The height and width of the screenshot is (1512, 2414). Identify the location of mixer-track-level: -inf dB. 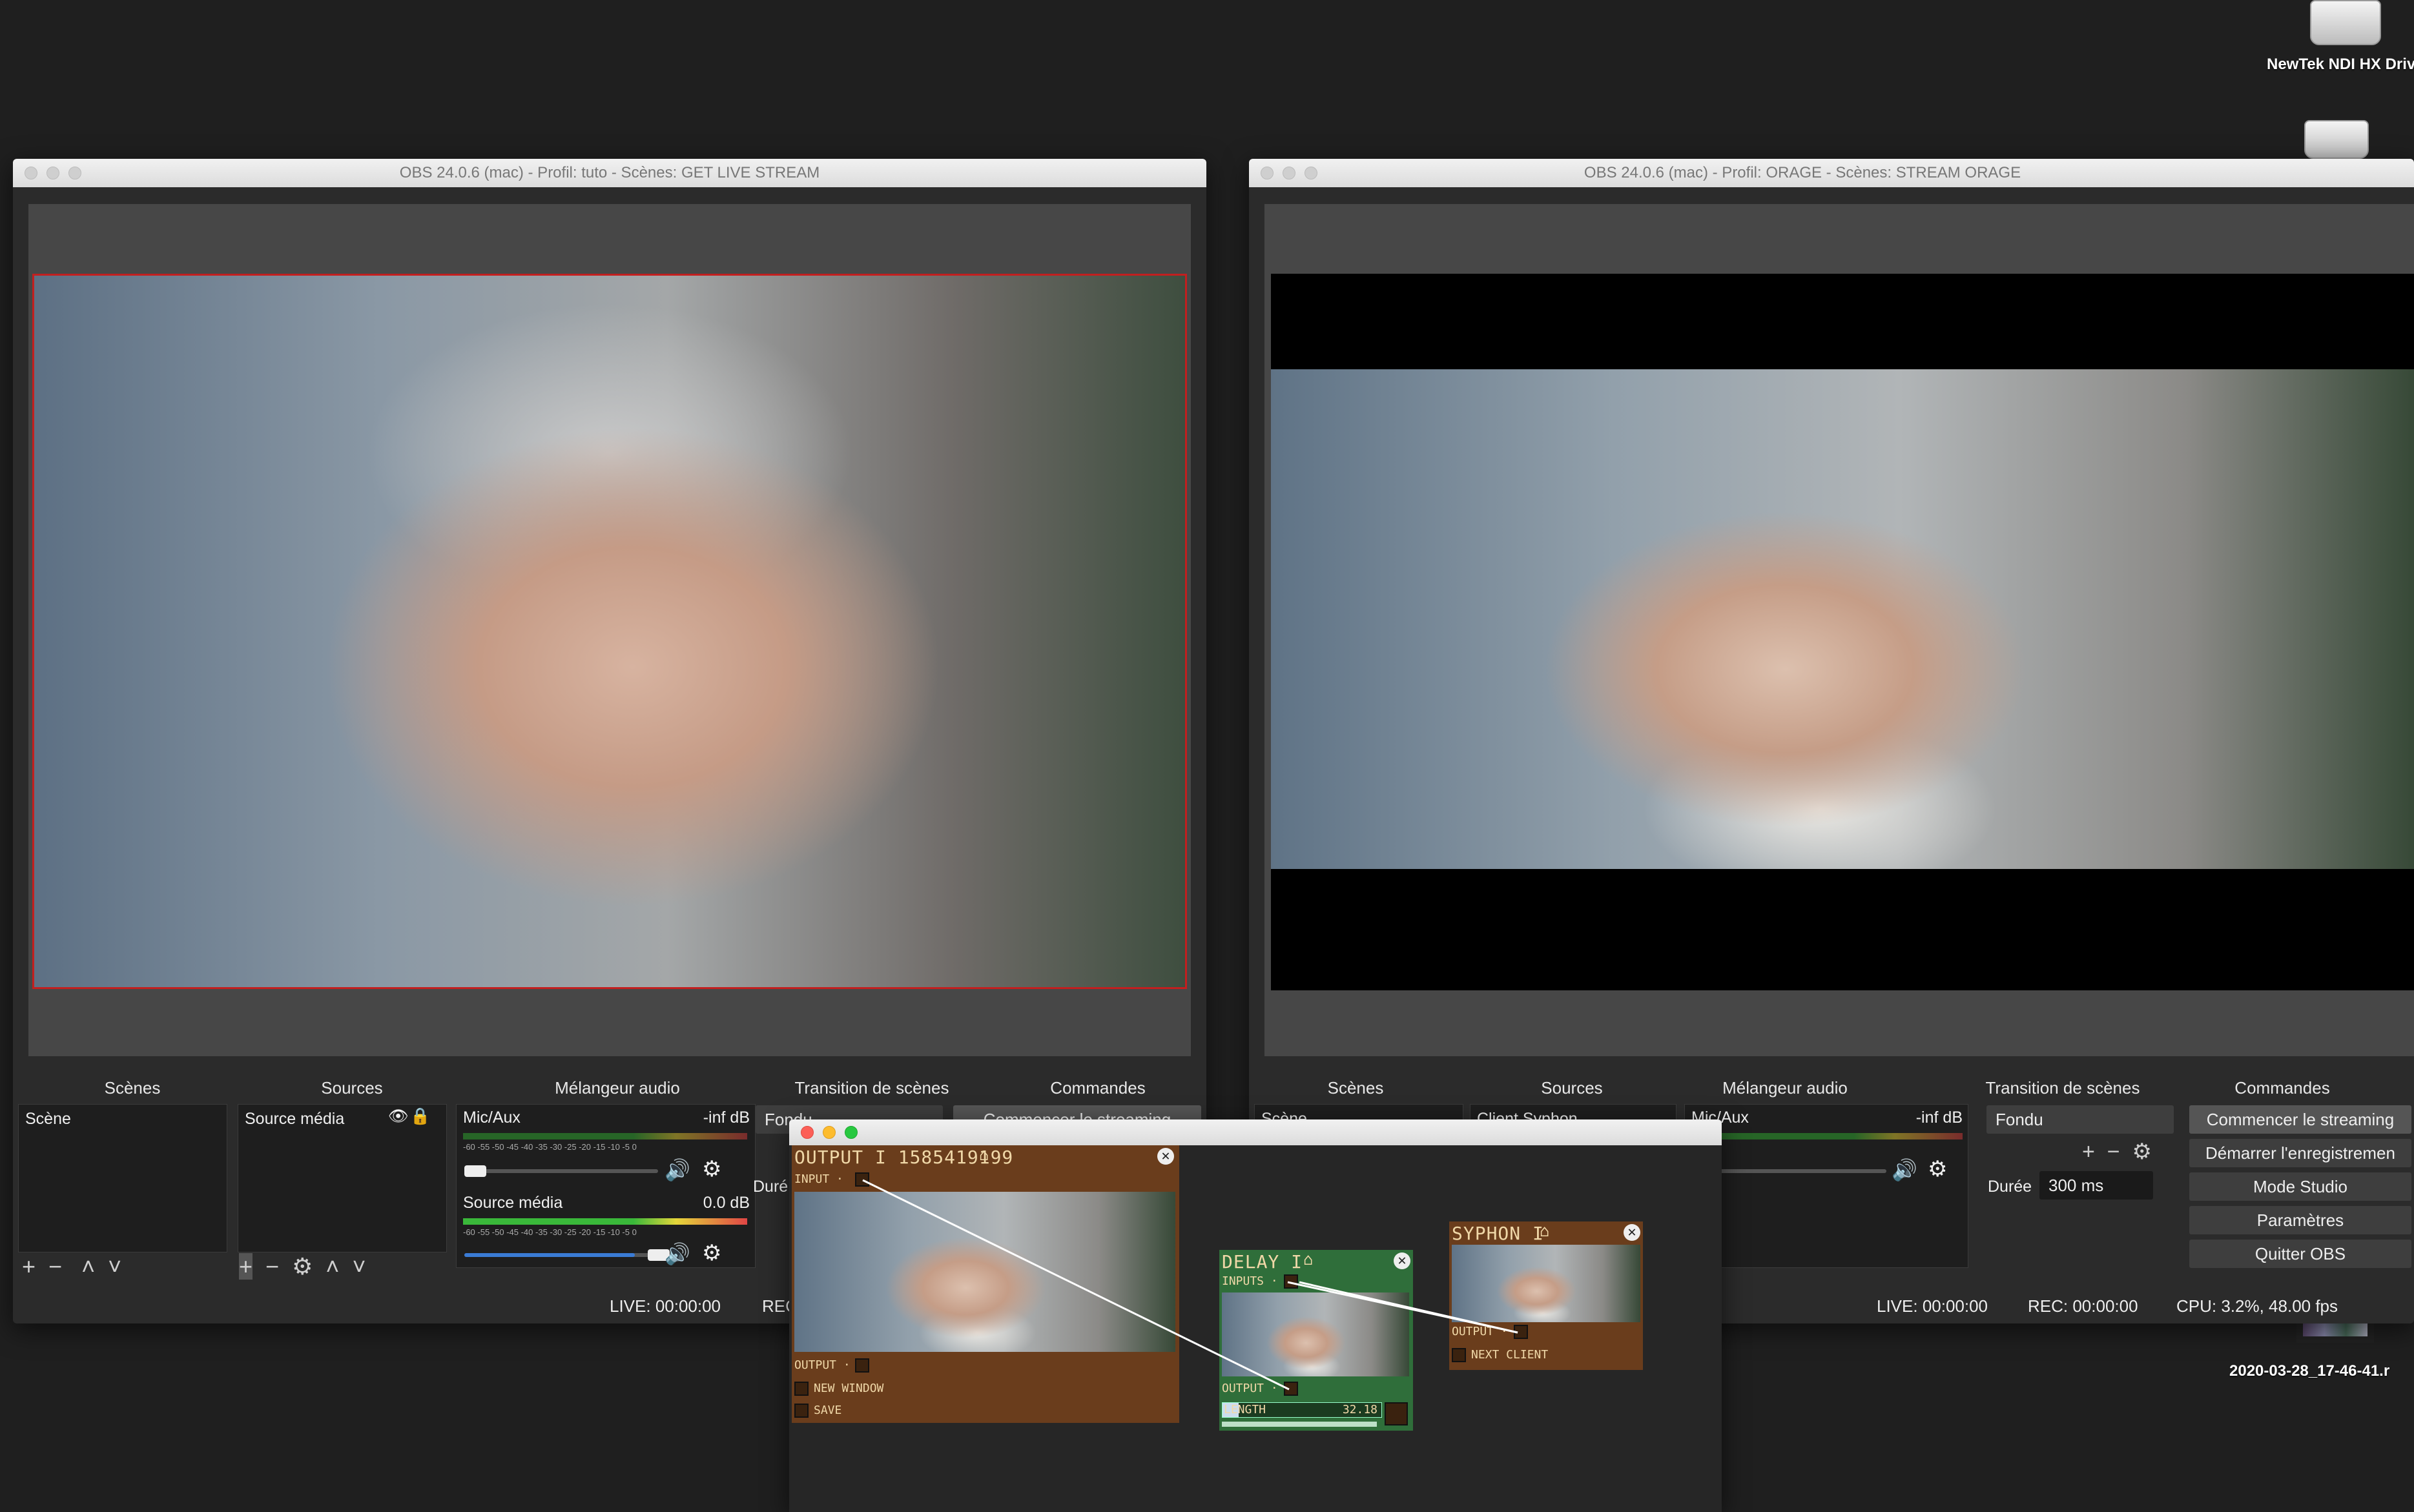
(1939, 1117).